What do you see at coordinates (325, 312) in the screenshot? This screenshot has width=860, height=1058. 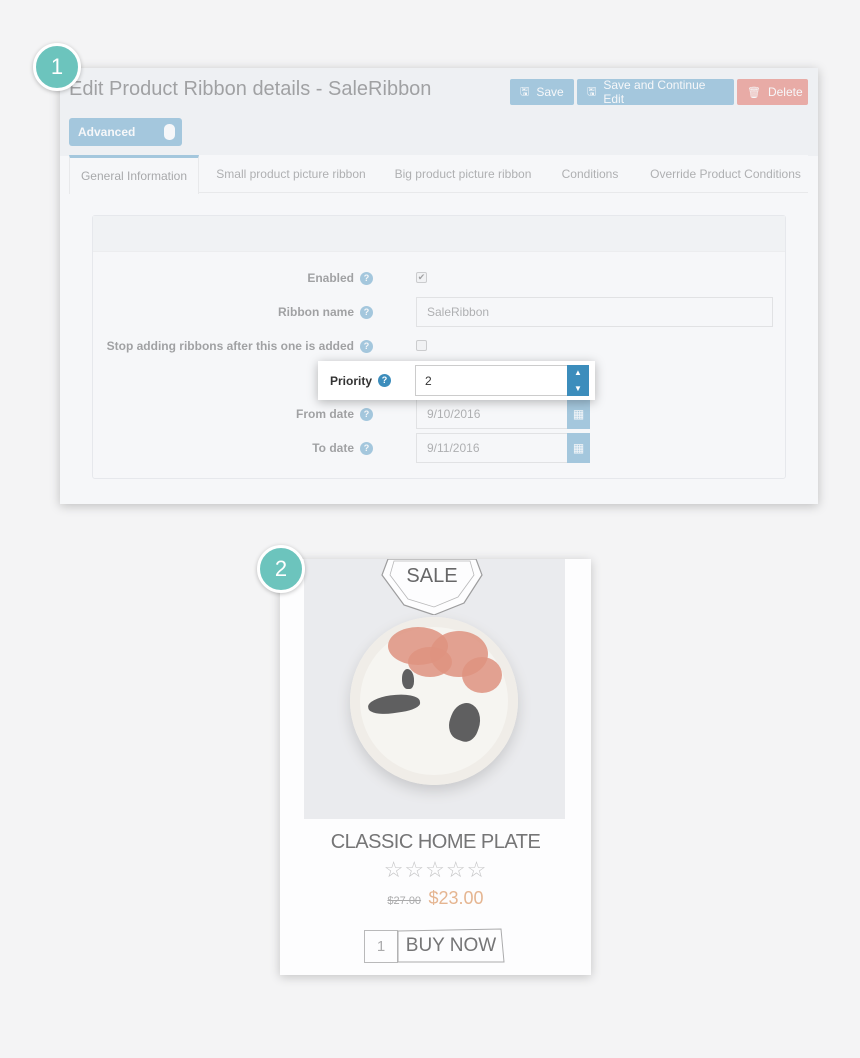 I see `ribbon-name-label: Ribbon name?` at bounding box center [325, 312].